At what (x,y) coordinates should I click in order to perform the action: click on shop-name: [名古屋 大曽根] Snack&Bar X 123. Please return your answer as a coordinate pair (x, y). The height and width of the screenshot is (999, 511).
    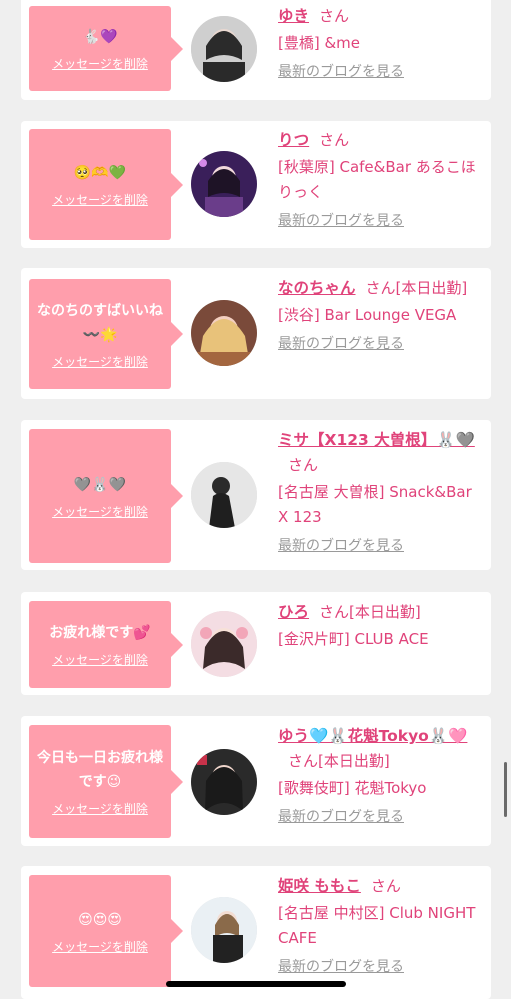
    Looking at the image, I should click on (375, 504).